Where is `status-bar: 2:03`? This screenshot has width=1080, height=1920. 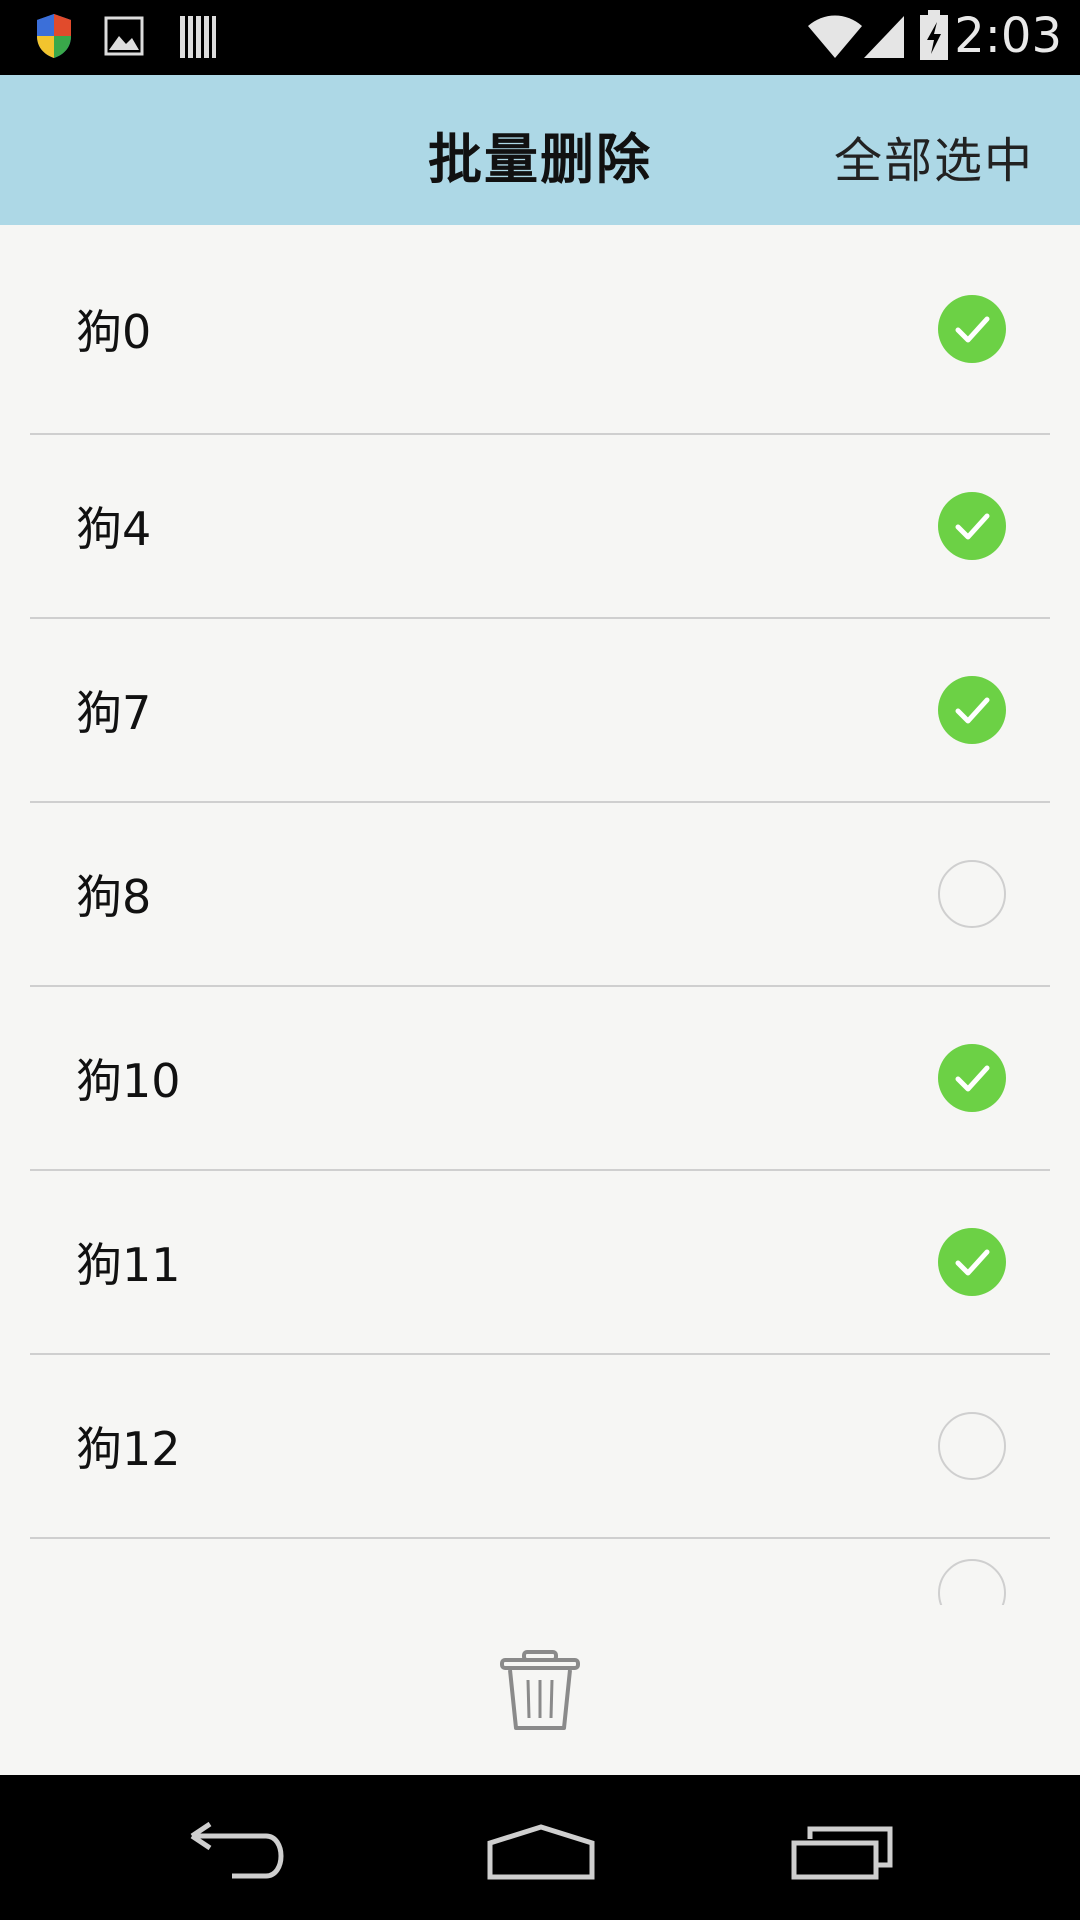 status-bar: 2:03 is located at coordinates (540, 37).